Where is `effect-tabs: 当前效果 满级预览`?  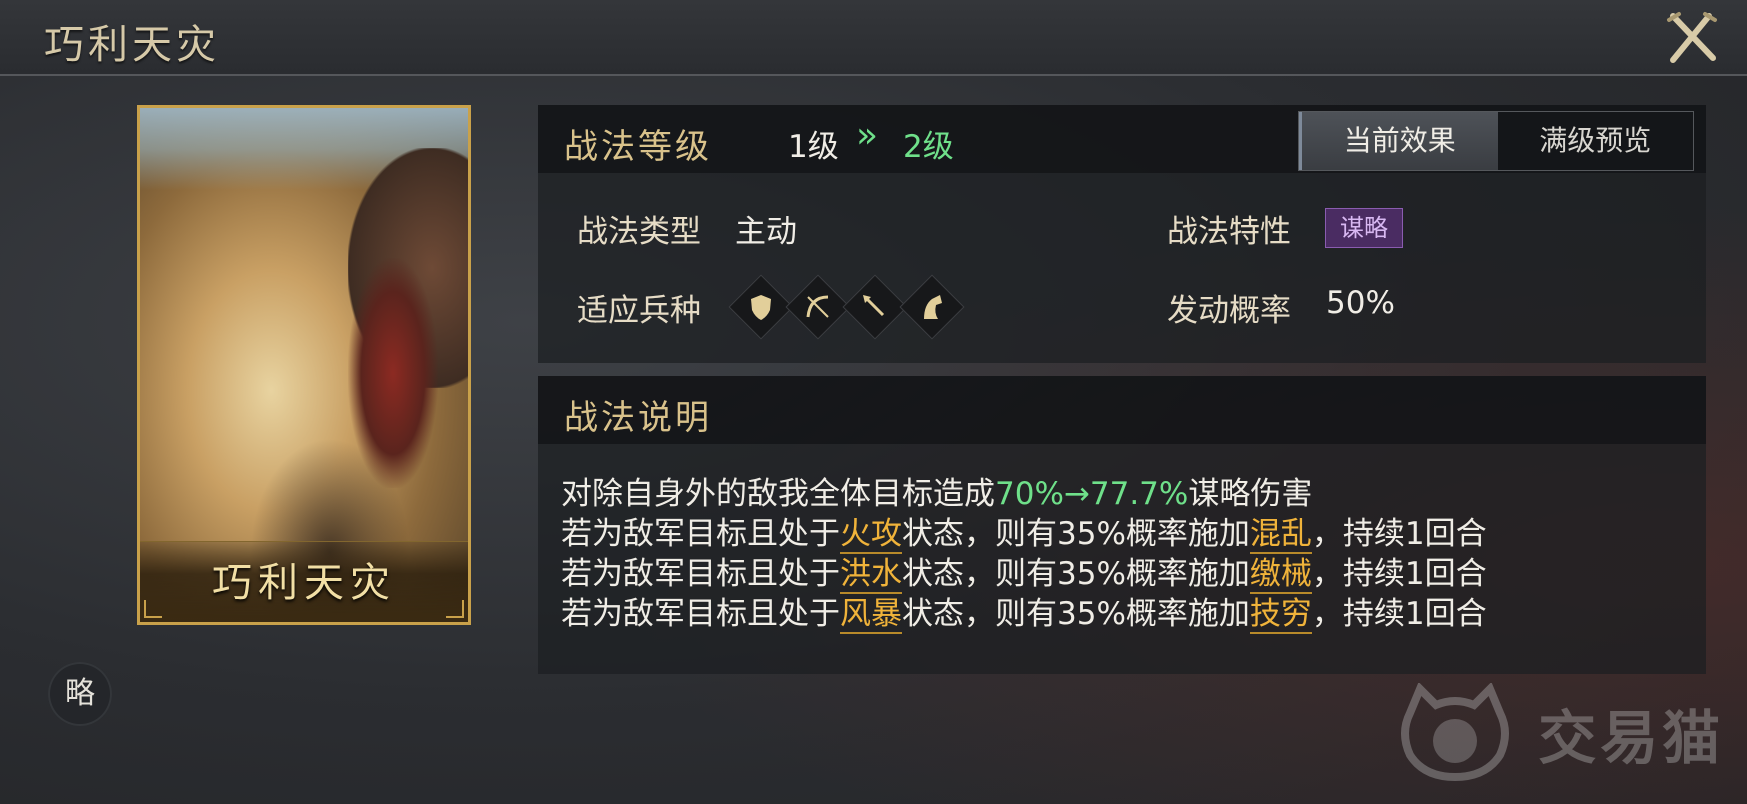 effect-tabs: 当前效果 满级预览 is located at coordinates (1496, 141).